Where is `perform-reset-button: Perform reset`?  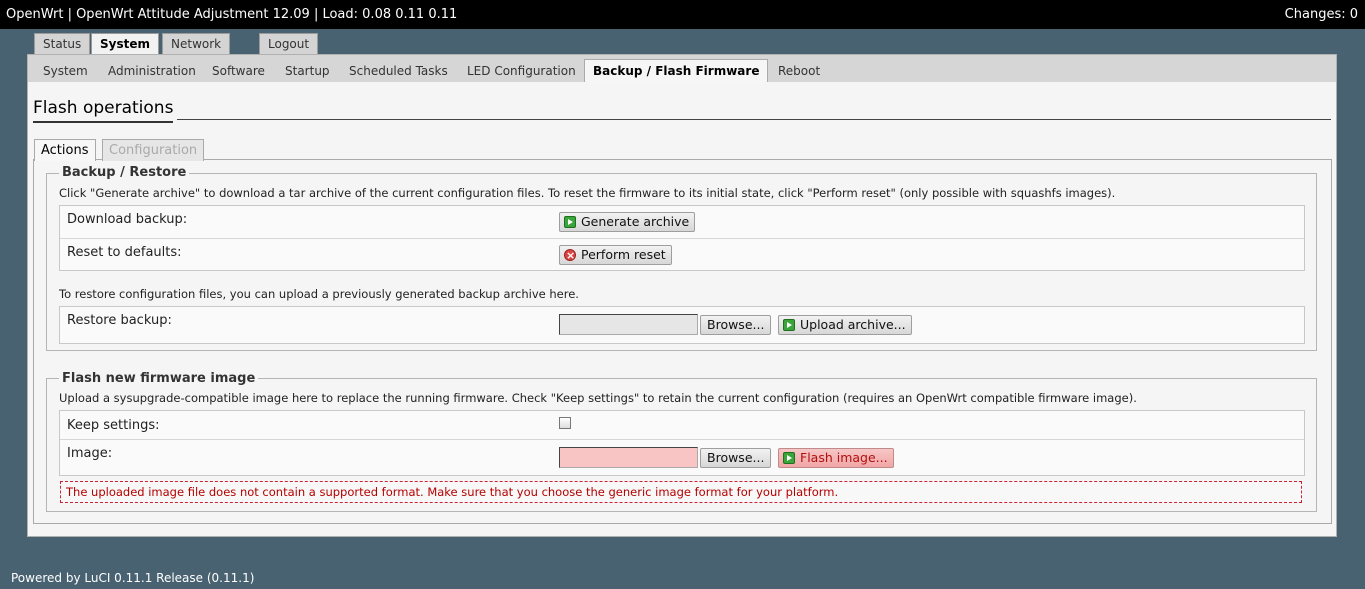
perform-reset-button: Perform reset is located at coordinates (615, 255).